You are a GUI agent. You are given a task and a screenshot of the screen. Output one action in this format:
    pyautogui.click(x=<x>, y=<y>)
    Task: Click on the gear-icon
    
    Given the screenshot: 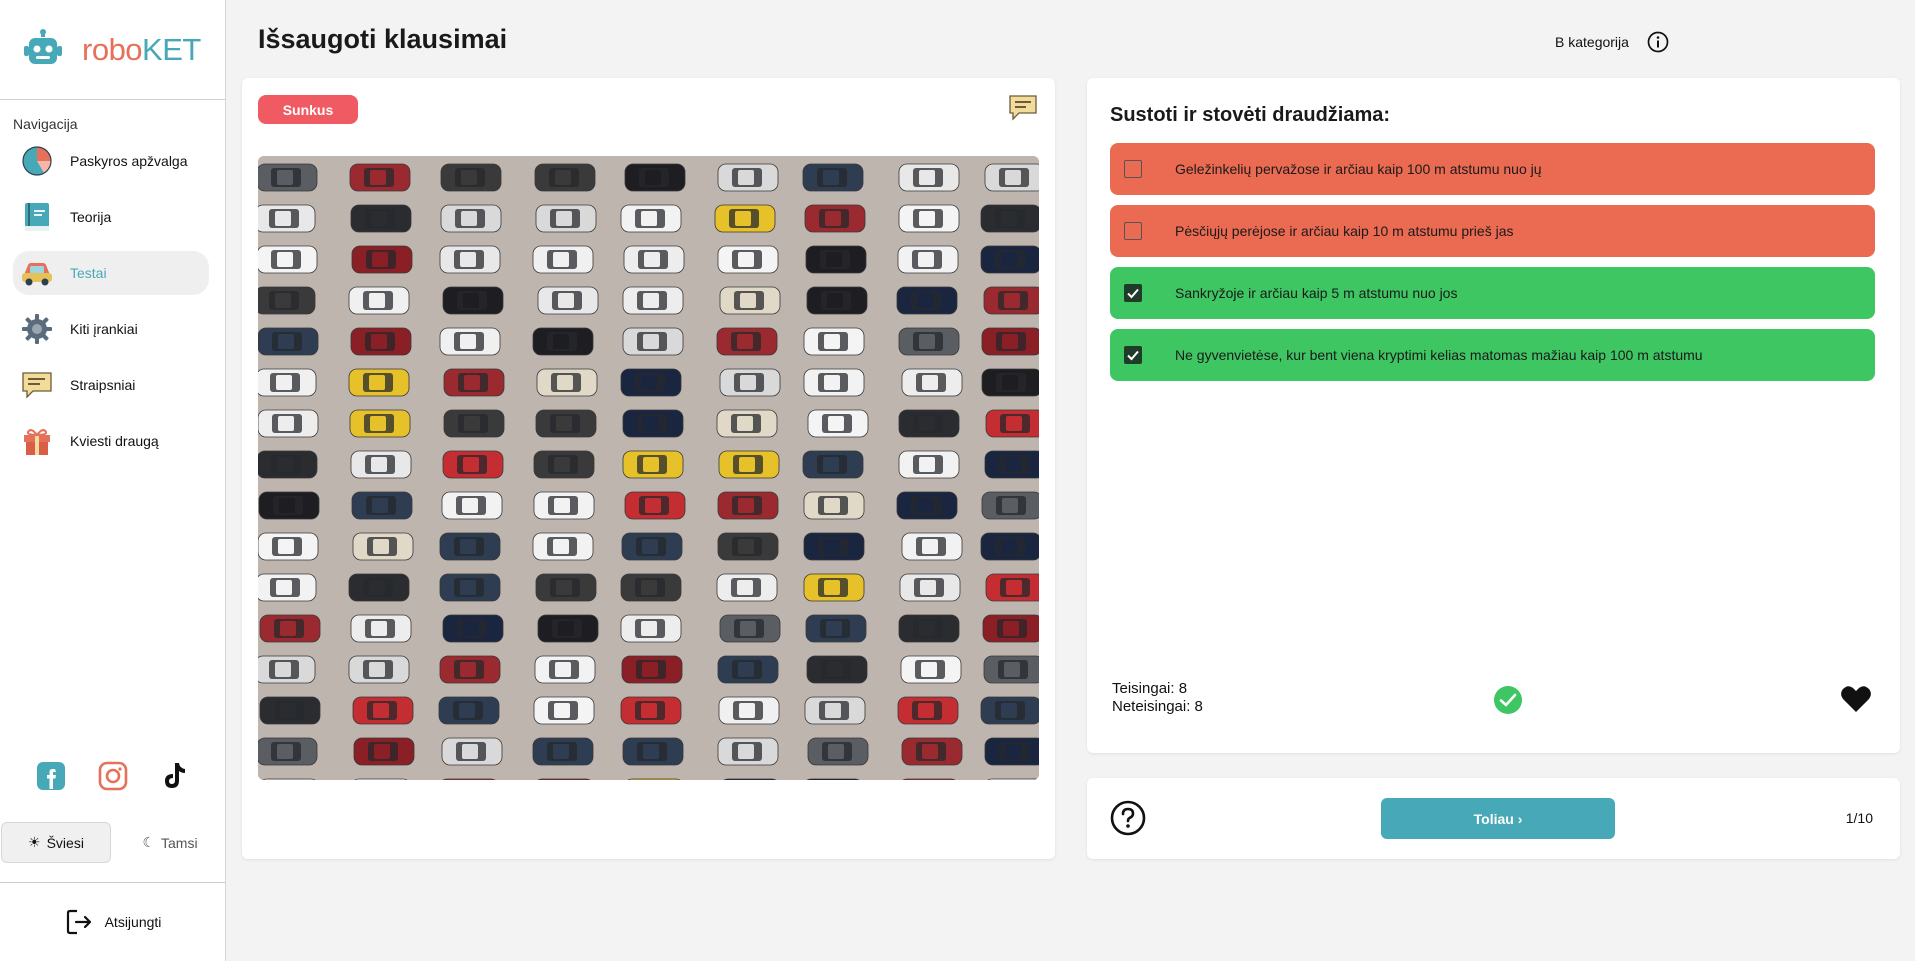 What is the action you would take?
    pyautogui.click(x=37, y=329)
    